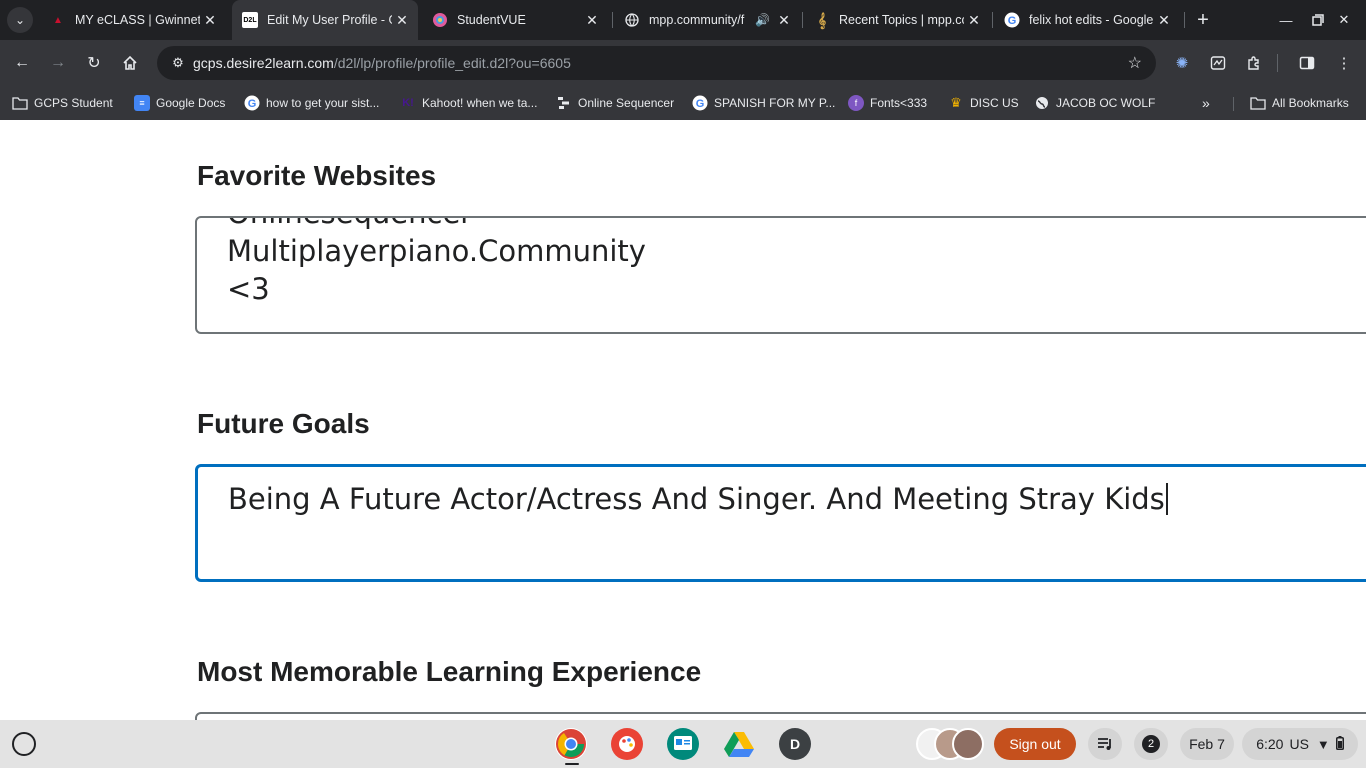  I want to click on bookmark-label: Google Docs, so click(191, 103).